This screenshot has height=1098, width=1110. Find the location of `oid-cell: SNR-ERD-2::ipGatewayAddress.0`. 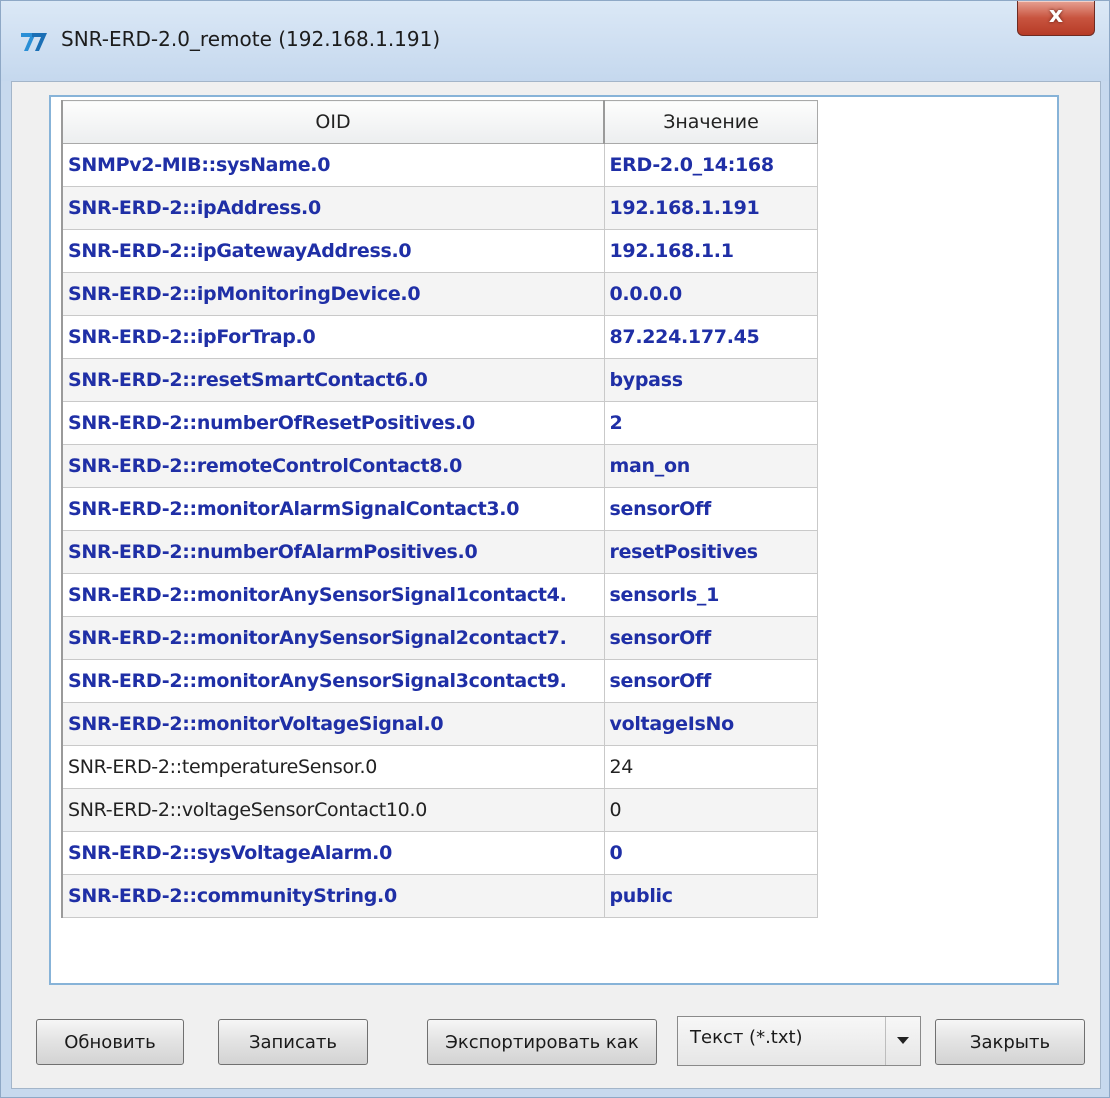

oid-cell: SNR-ERD-2::ipGatewayAddress.0 is located at coordinates (333, 251).